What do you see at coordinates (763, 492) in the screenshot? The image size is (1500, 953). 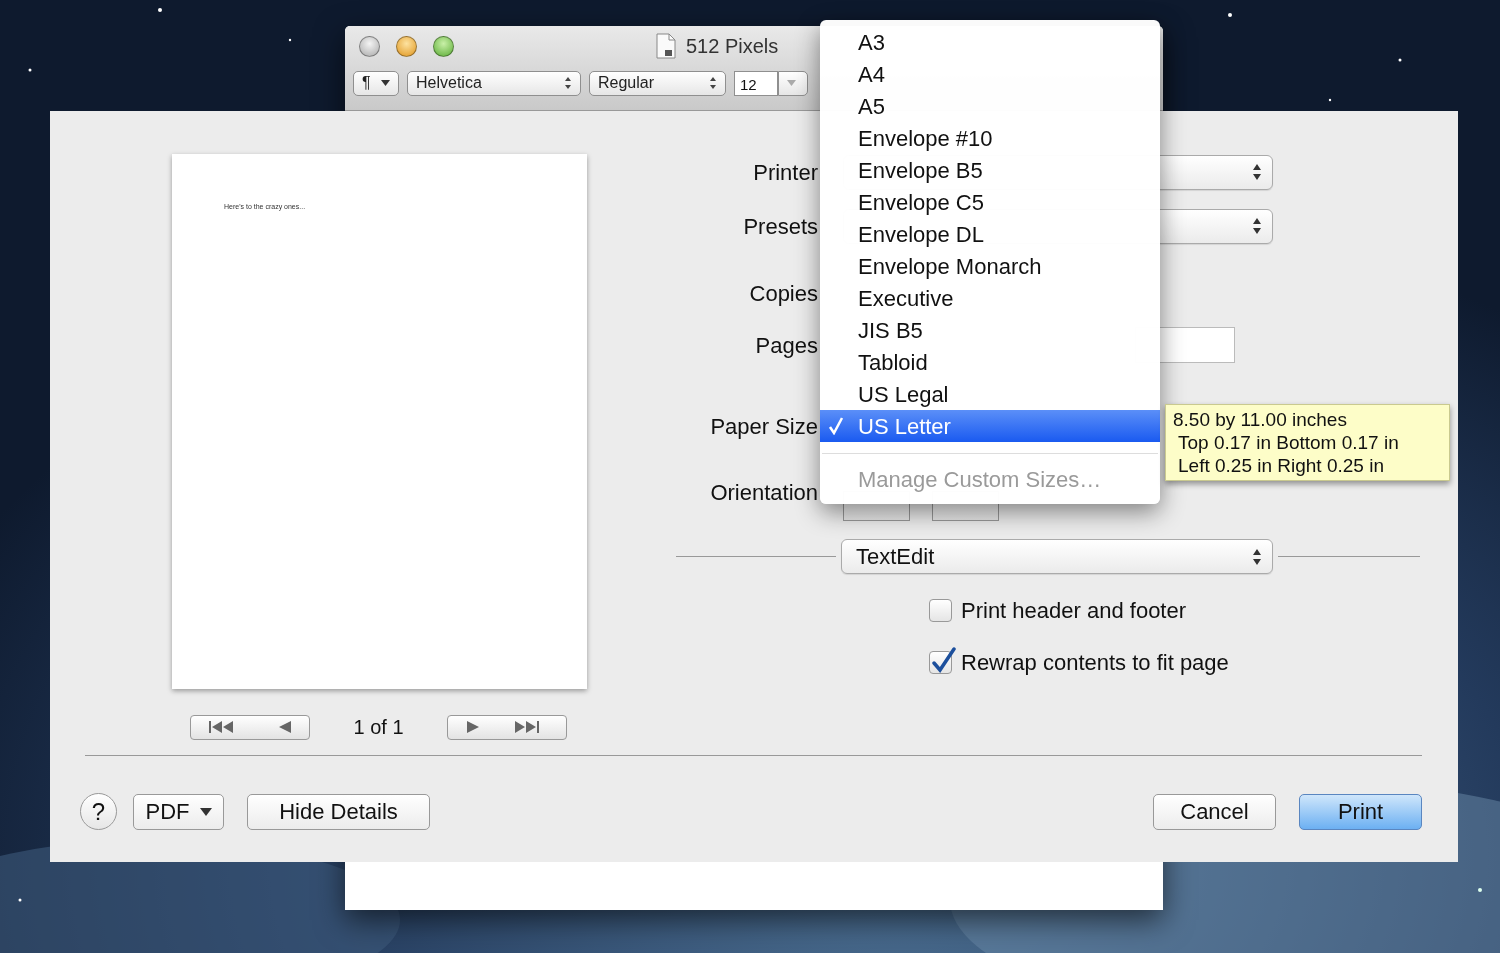 I see `field-label: Orientation` at bounding box center [763, 492].